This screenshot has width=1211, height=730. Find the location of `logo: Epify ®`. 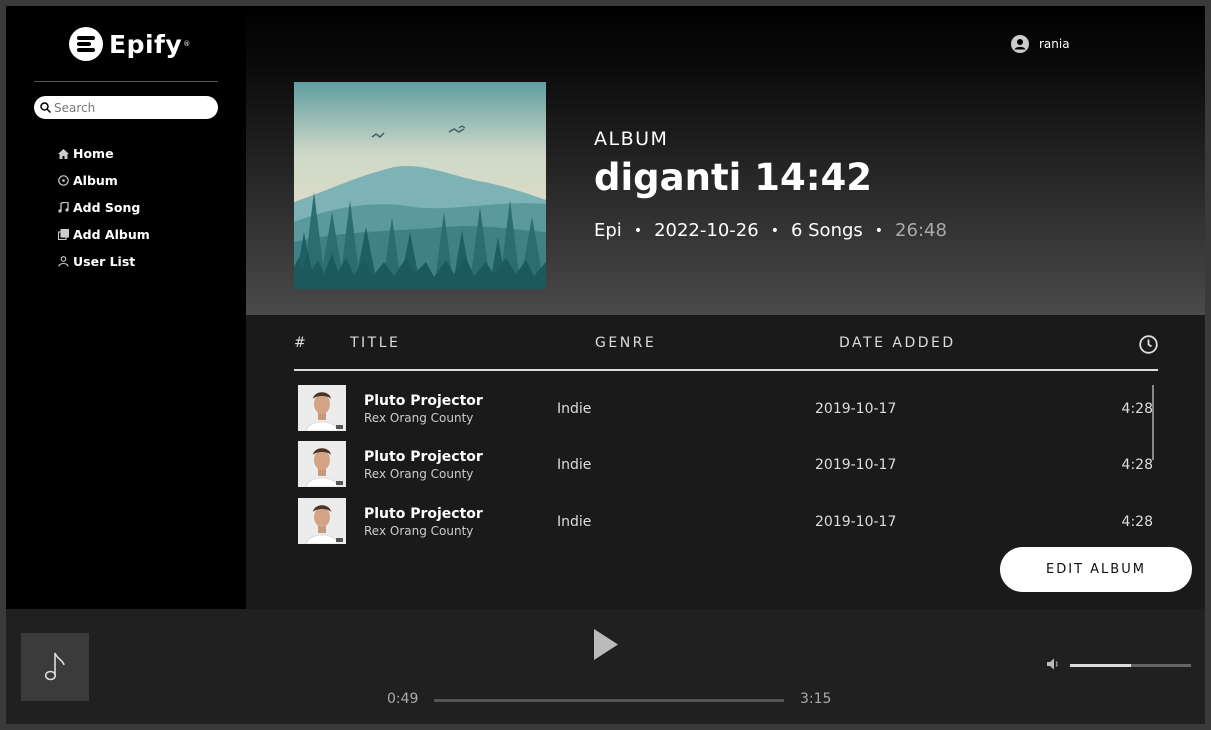

logo: Epify ® is located at coordinates (129, 44).